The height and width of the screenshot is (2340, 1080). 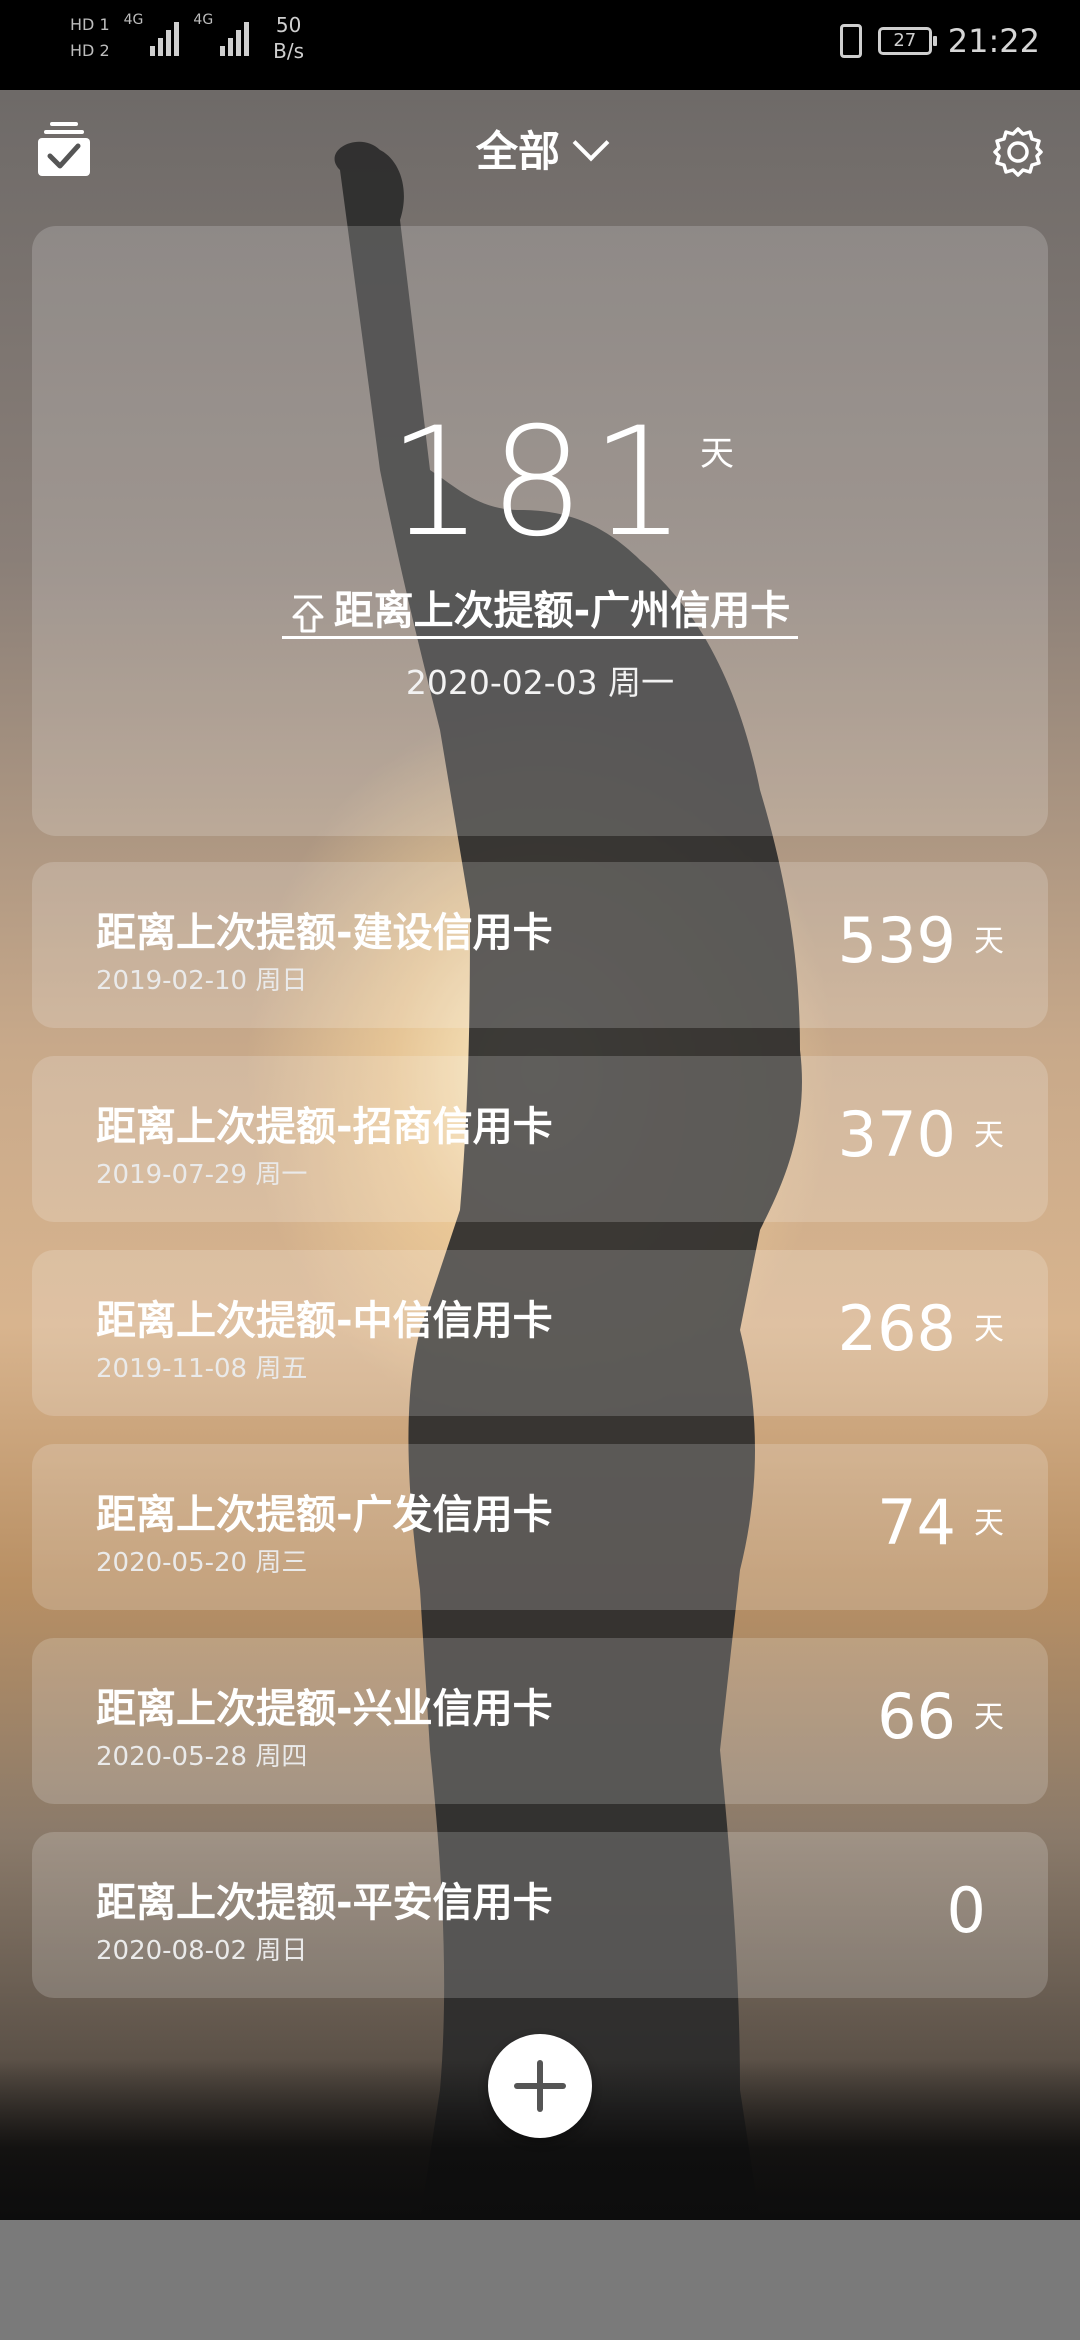 I want to click on filter-dropdown: 全部, so click(x=540, y=148).